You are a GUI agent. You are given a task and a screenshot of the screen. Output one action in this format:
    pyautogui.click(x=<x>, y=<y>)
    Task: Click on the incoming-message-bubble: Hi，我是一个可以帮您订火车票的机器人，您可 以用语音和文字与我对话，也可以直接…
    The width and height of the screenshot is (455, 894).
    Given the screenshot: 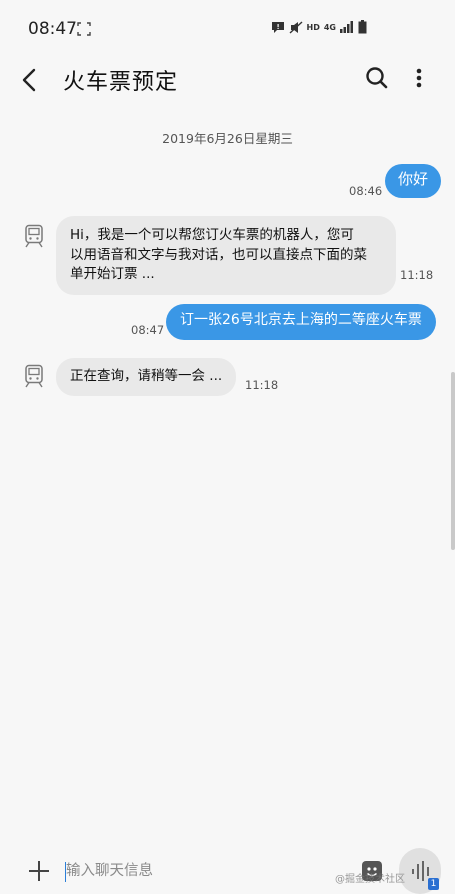 What is the action you would take?
    pyautogui.click(x=226, y=255)
    